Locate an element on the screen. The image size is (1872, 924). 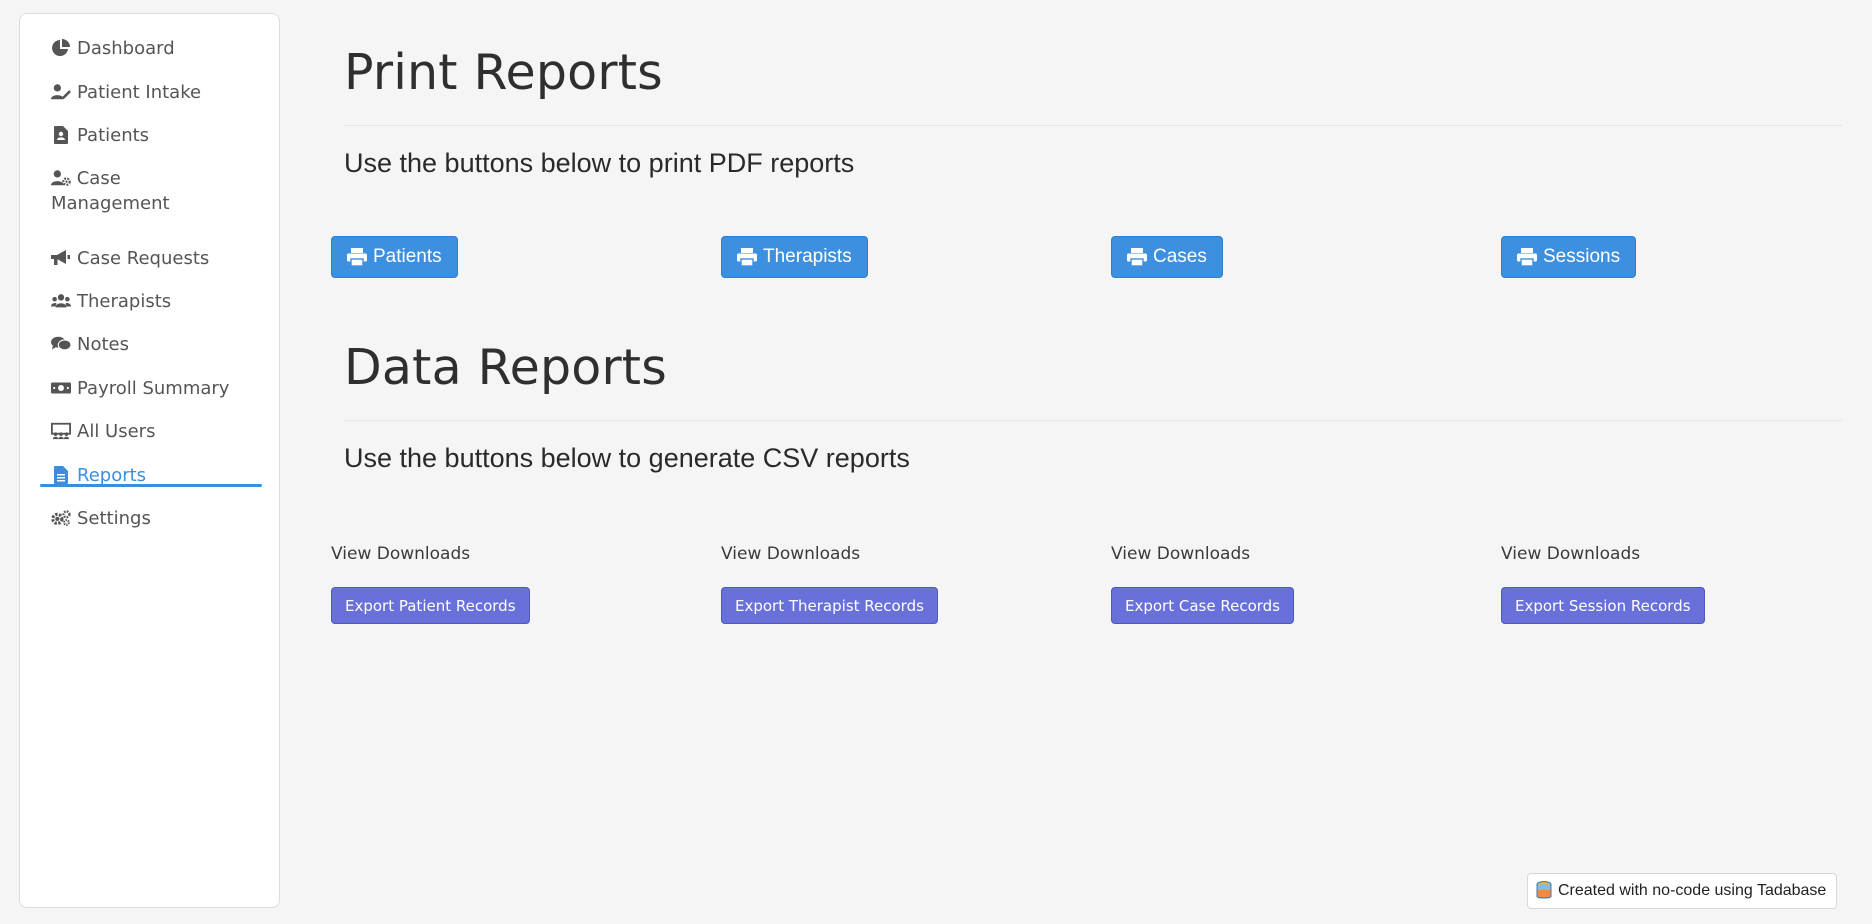
comments-icon is located at coordinates (61, 344).